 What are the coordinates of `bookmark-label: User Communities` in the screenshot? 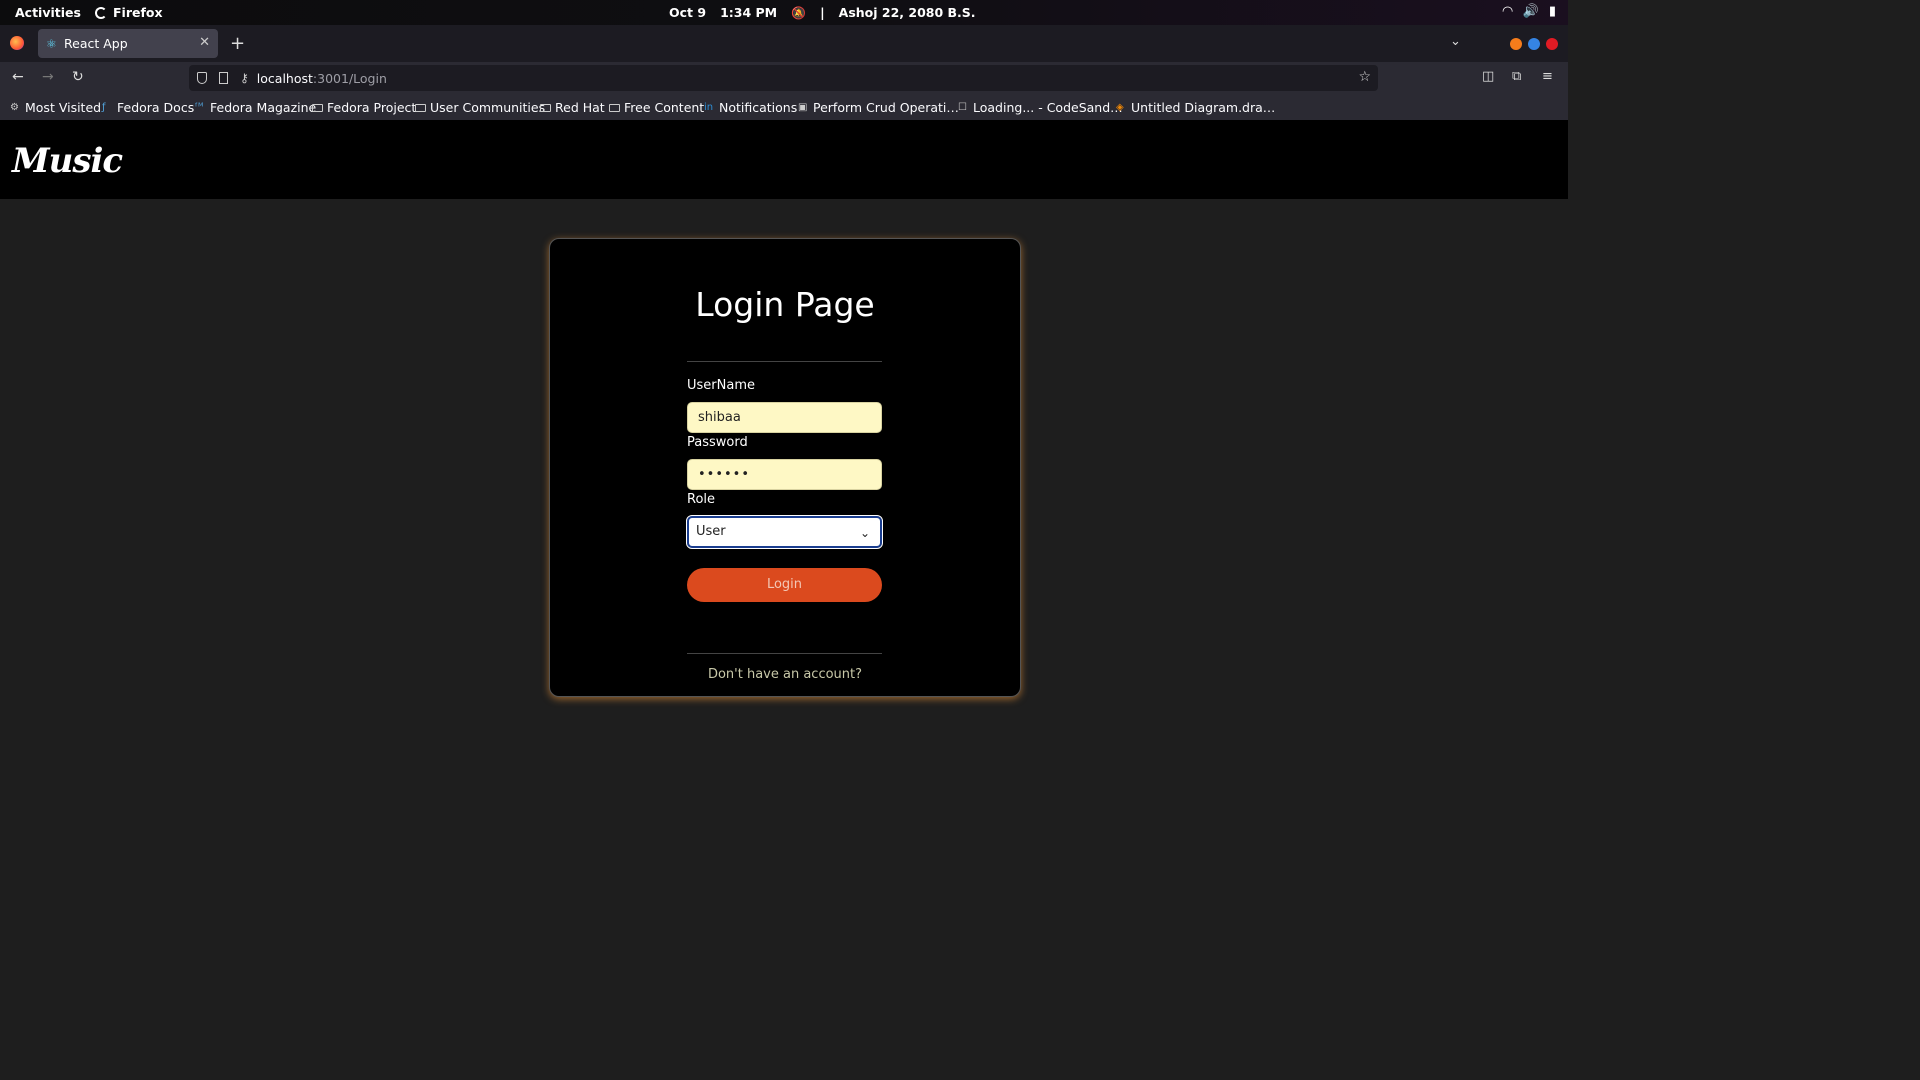 It's located at (488, 107).